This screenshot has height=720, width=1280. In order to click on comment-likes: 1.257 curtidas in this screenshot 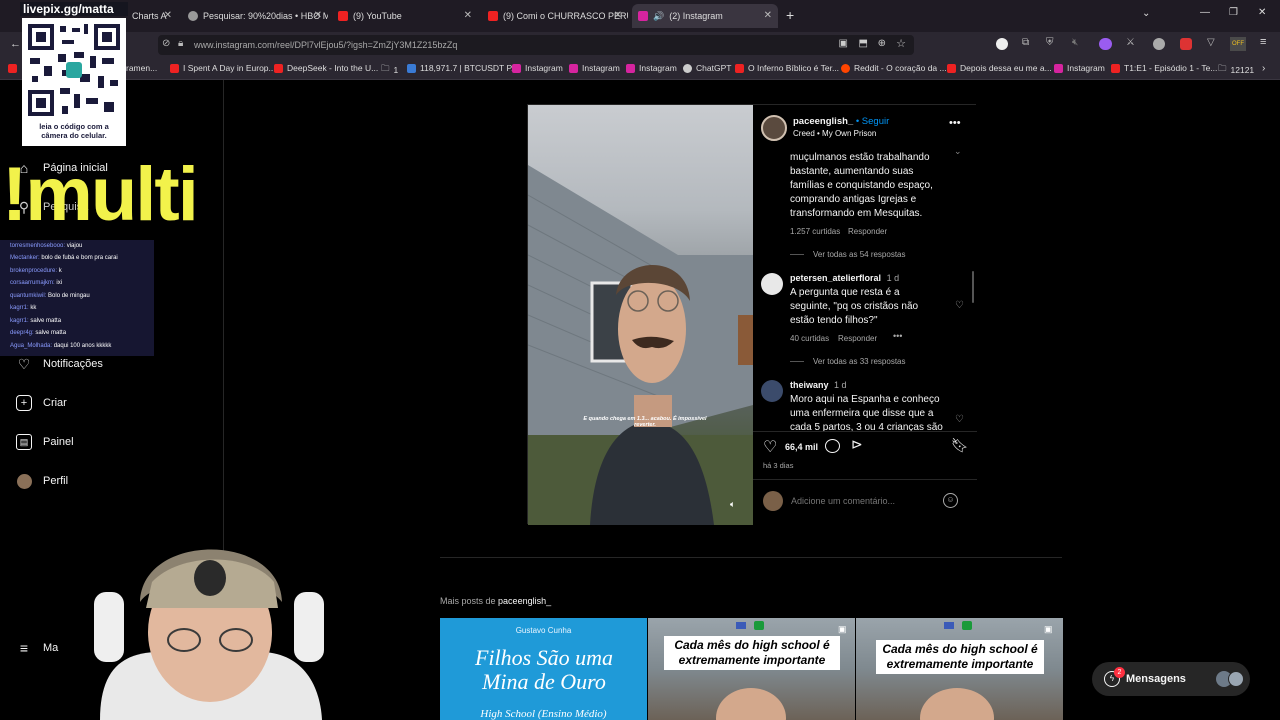, I will do `click(815, 231)`.